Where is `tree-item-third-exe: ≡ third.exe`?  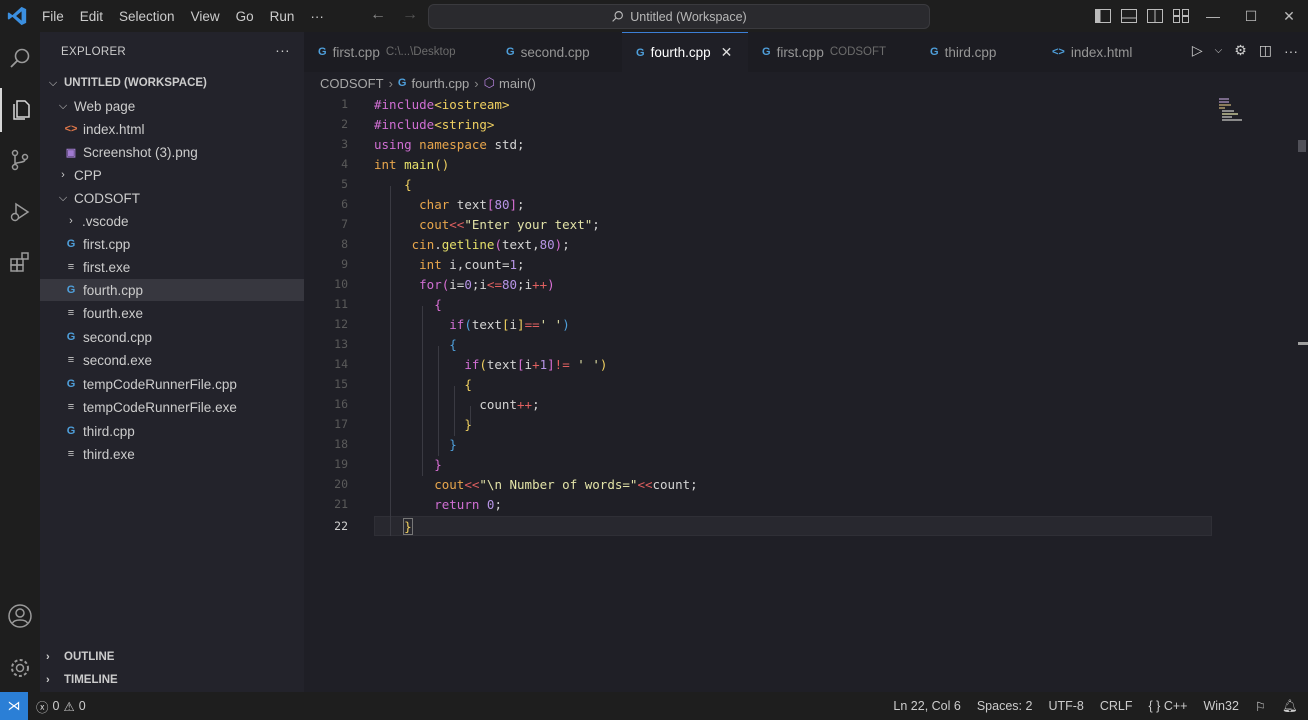 tree-item-third-exe: ≡ third.exe is located at coordinates (184, 454).